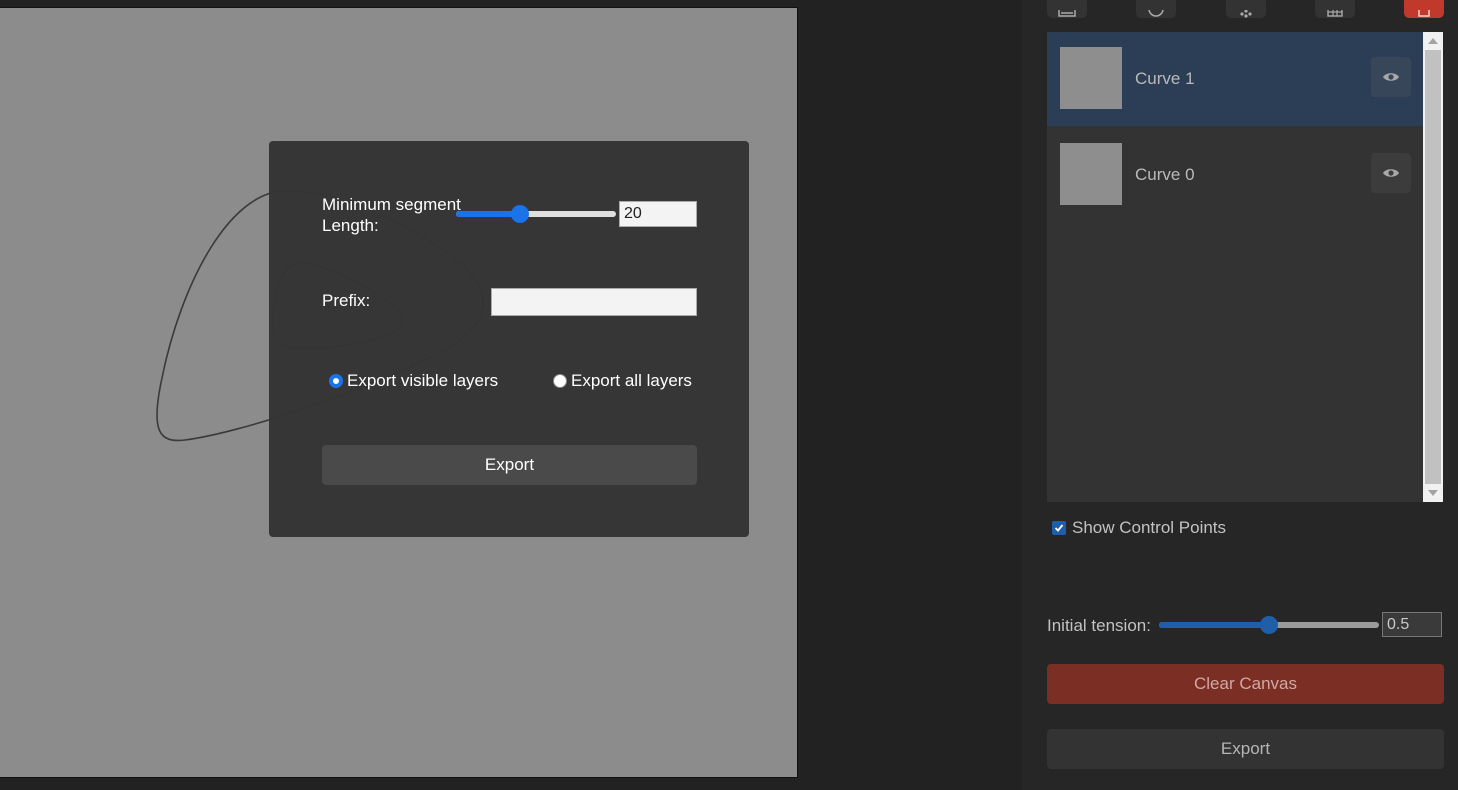 The height and width of the screenshot is (790, 1458). Describe the element at coordinates (1433, 493) in the screenshot. I see `scroll-down-icon` at that location.